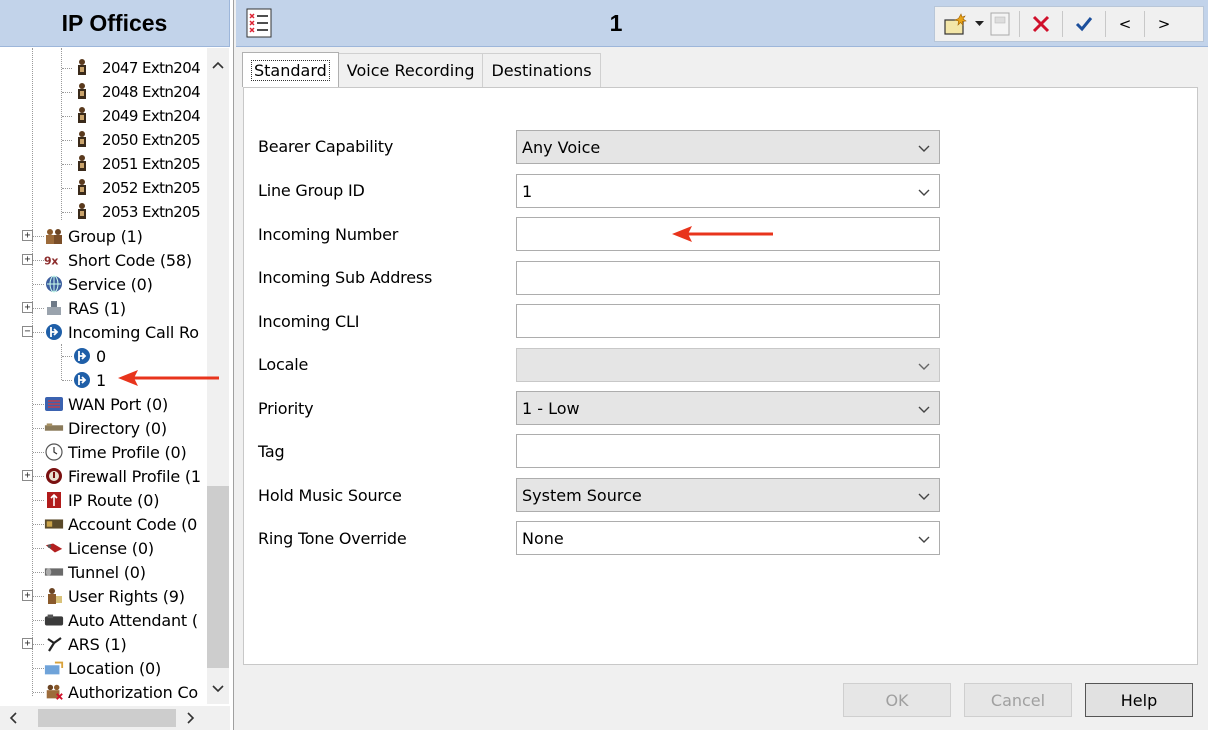  I want to click on incoming-sub-address-input, so click(728, 278).